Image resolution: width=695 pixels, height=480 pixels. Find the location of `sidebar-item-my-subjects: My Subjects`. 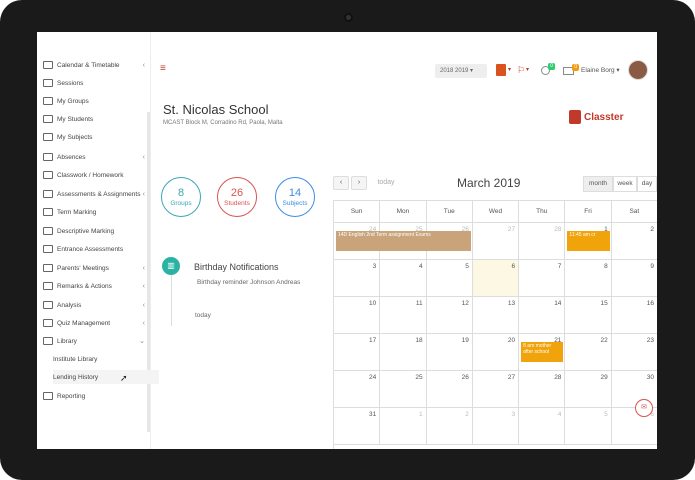

sidebar-item-my-subjects: My Subjects is located at coordinates (96, 137).